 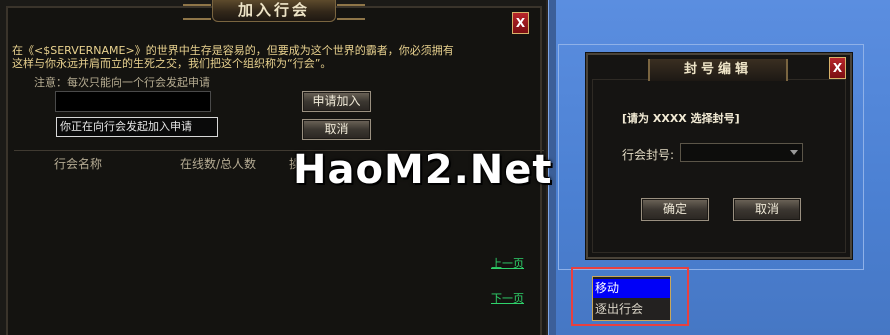 I want to click on title-dialog-frame, so click(x=719, y=166).